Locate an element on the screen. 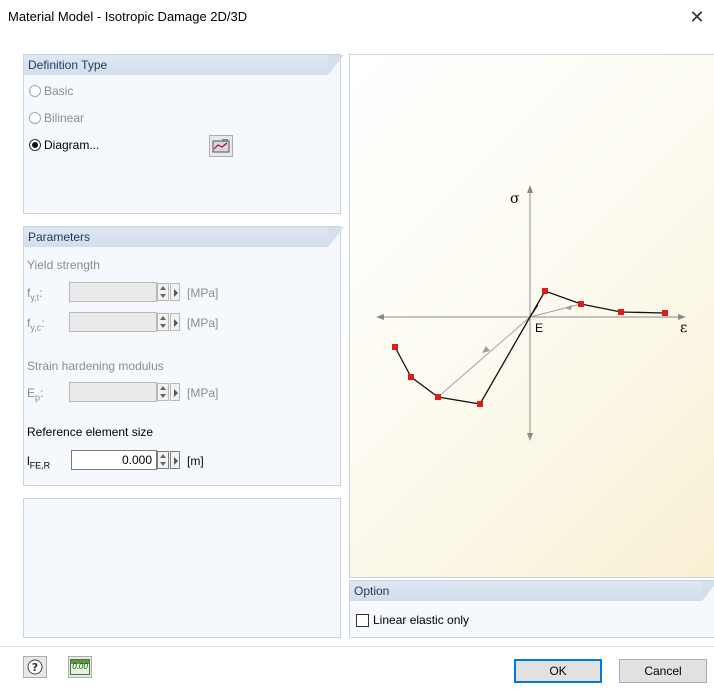  sigma-axis-arrow is located at coordinates (530, 189).